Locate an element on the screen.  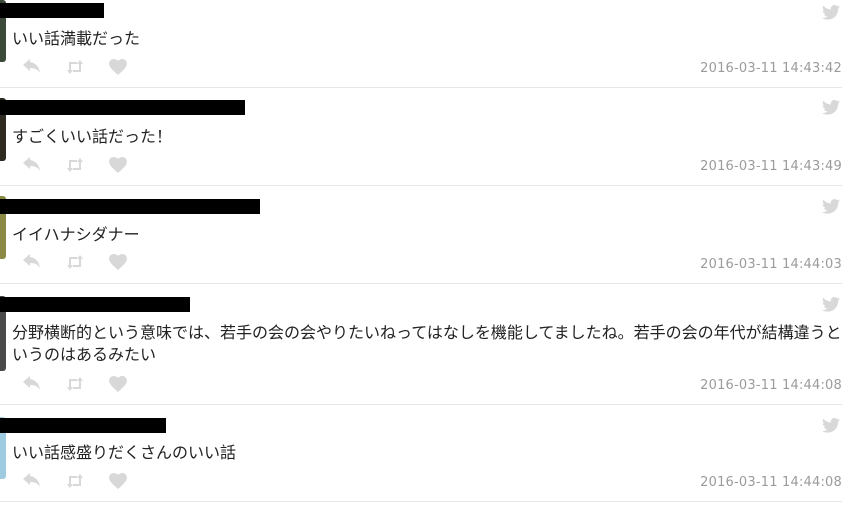
tweet-text: イイハナシダナー is located at coordinates (76, 234).